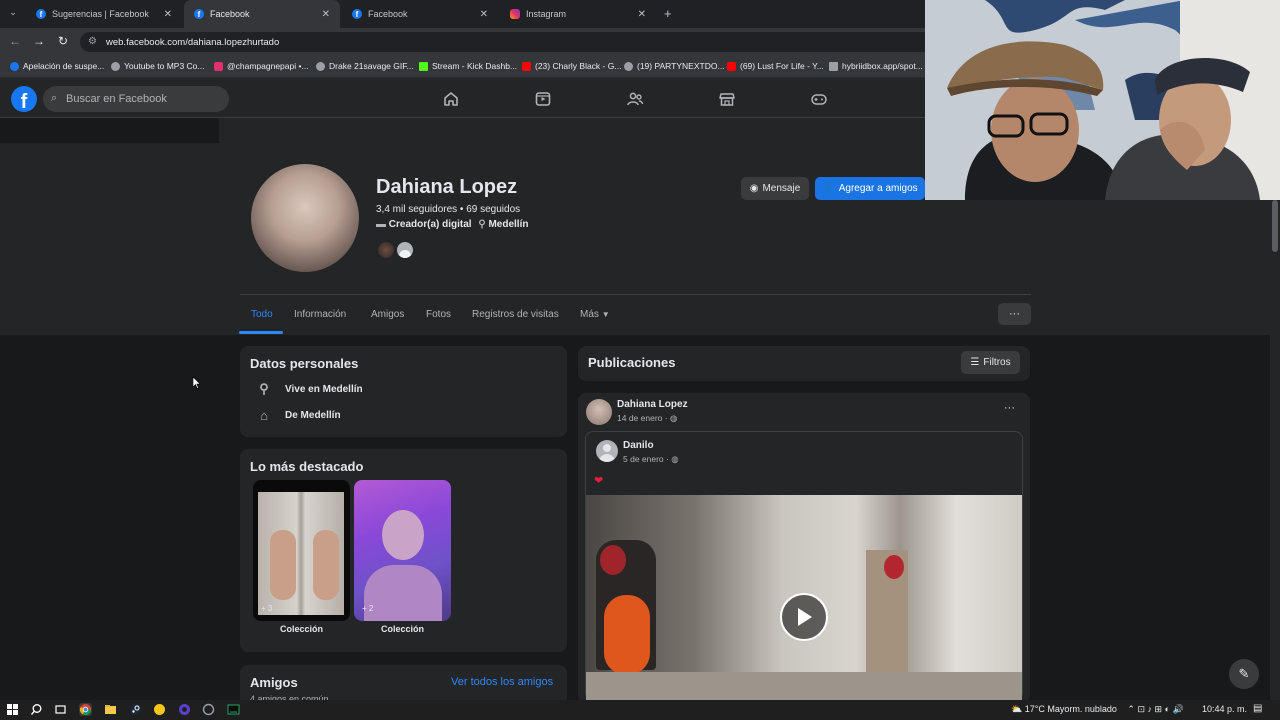  Describe the element at coordinates (638, 445) in the screenshot. I see `shared-author: Danilo` at that location.